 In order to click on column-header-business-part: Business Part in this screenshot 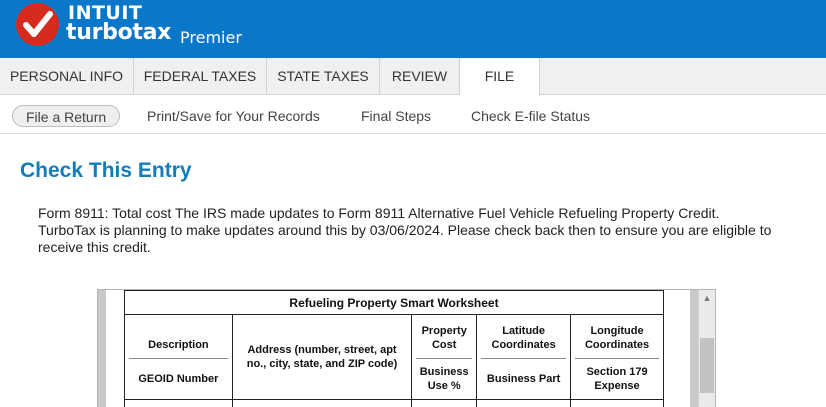, I will do `click(523, 379)`.